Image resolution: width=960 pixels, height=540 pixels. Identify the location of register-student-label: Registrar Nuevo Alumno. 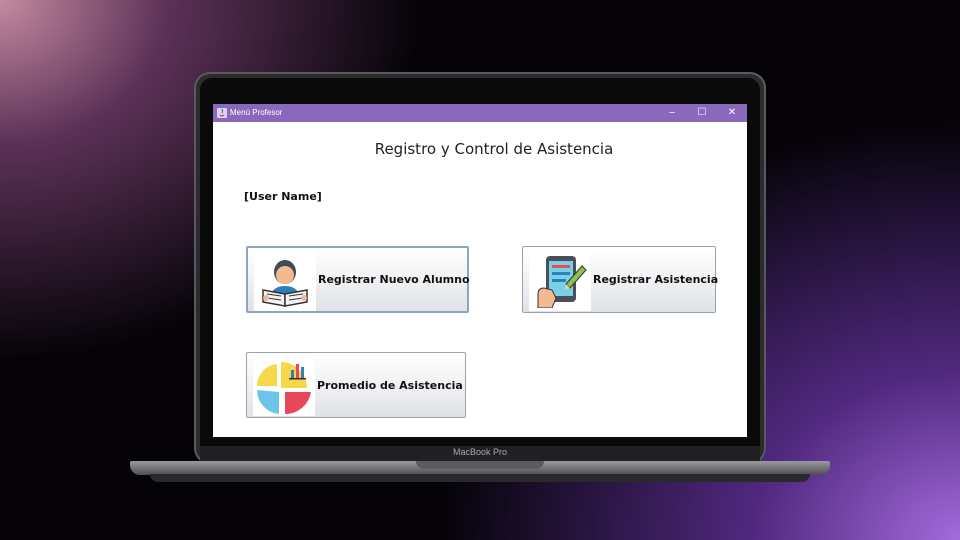
(394, 279).